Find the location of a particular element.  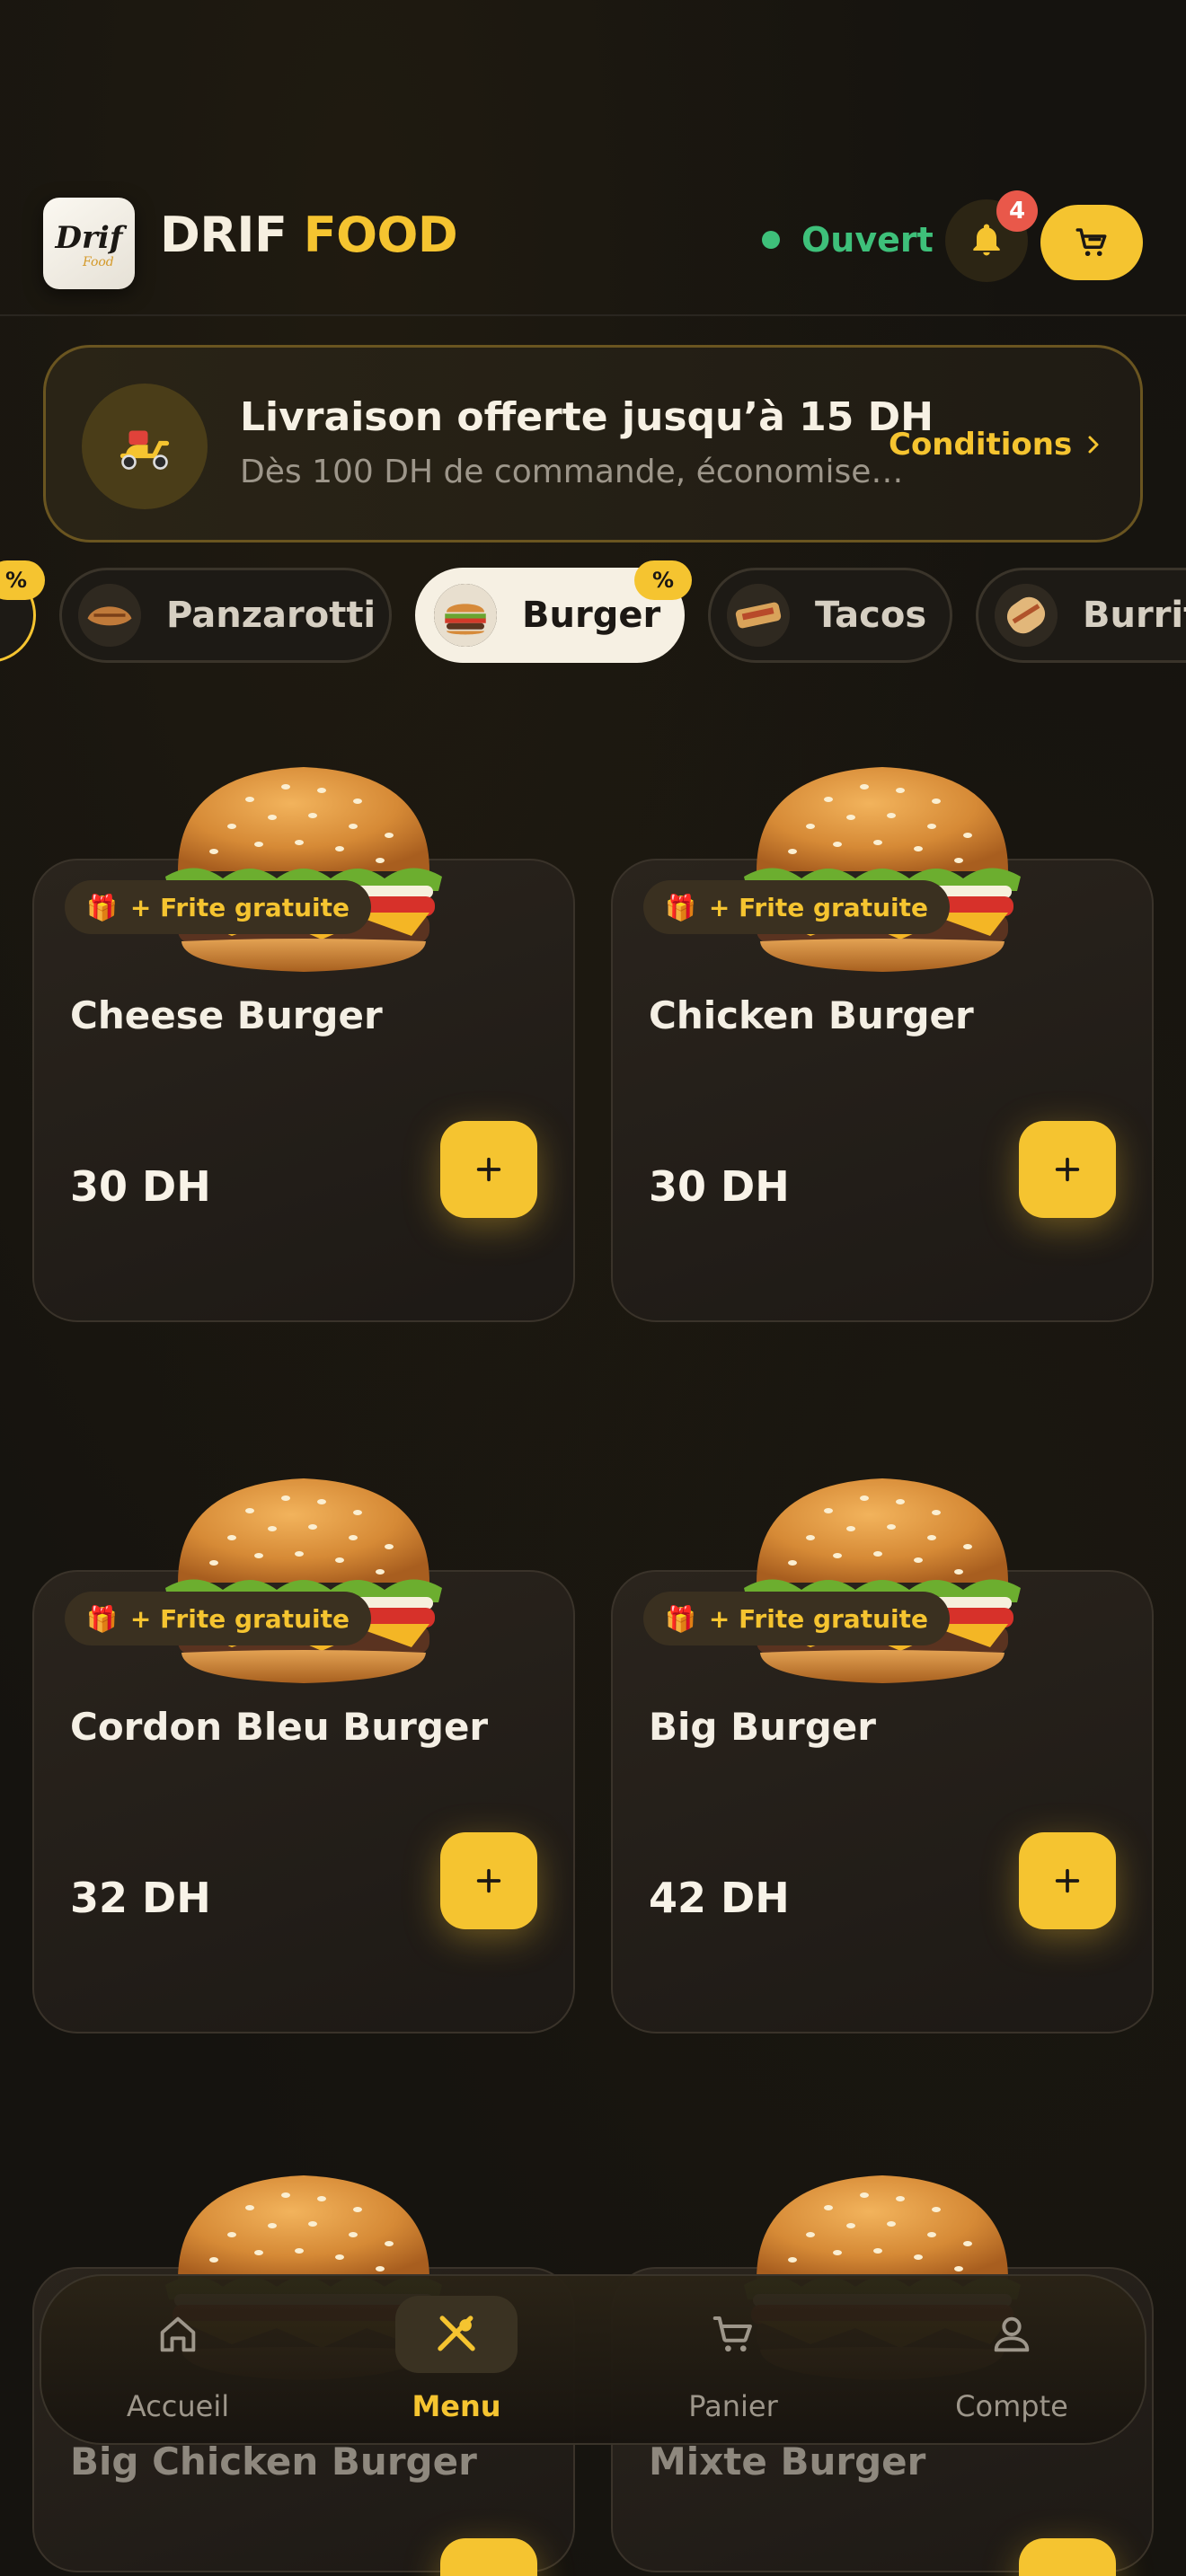

conditions-link: Conditions is located at coordinates (996, 445).